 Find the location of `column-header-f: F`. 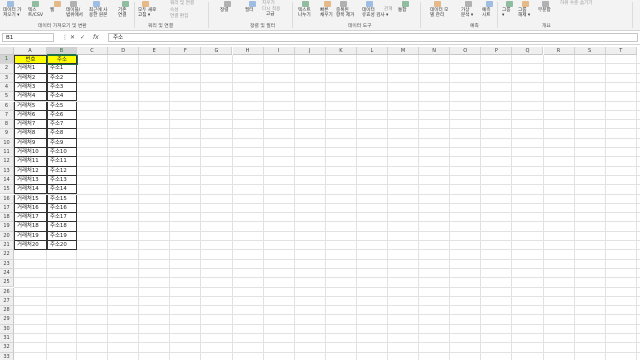

column-header-f: F is located at coordinates (186, 51).